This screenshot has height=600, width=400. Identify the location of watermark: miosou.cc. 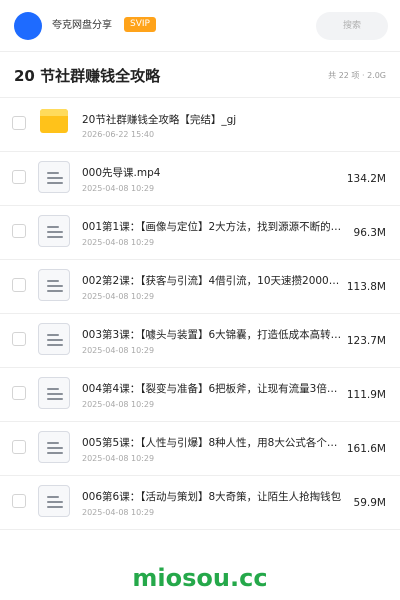
(200, 578).